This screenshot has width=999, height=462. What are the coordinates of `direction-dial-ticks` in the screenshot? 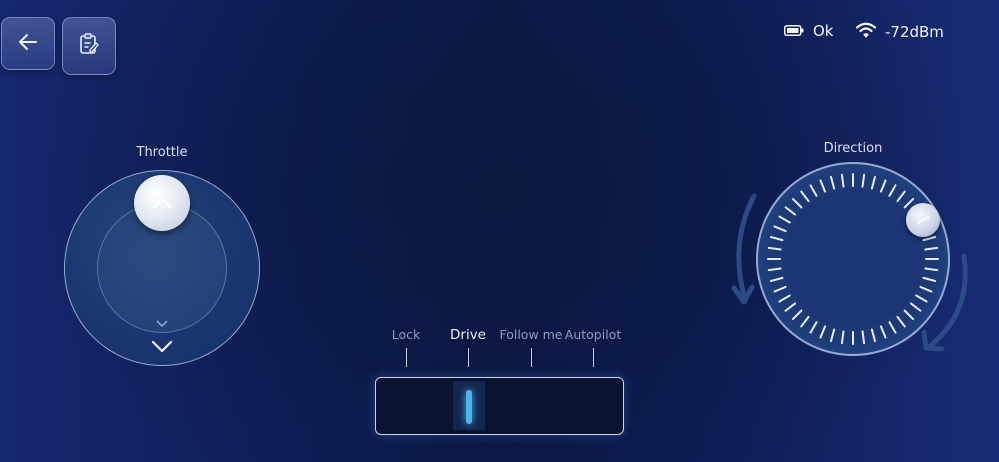 It's located at (853, 259).